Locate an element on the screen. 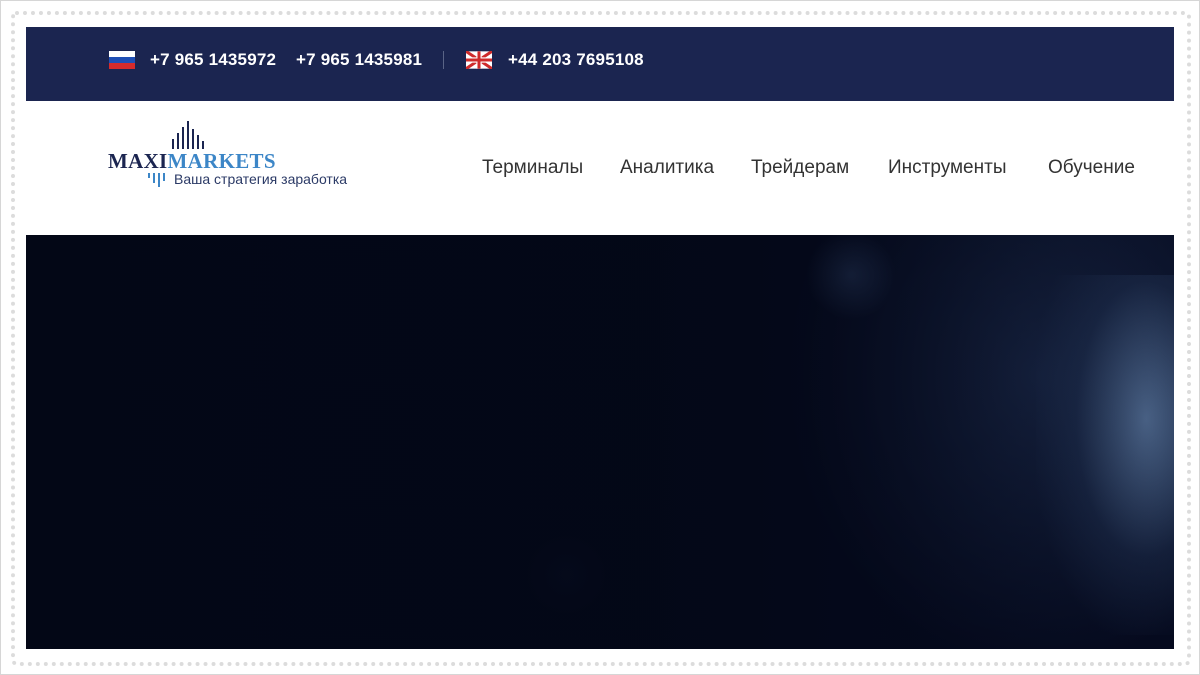 The height and width of the screenshot is (675, 1200). nav-item-traders: Трейдерам is located at coordinates (800, 168).